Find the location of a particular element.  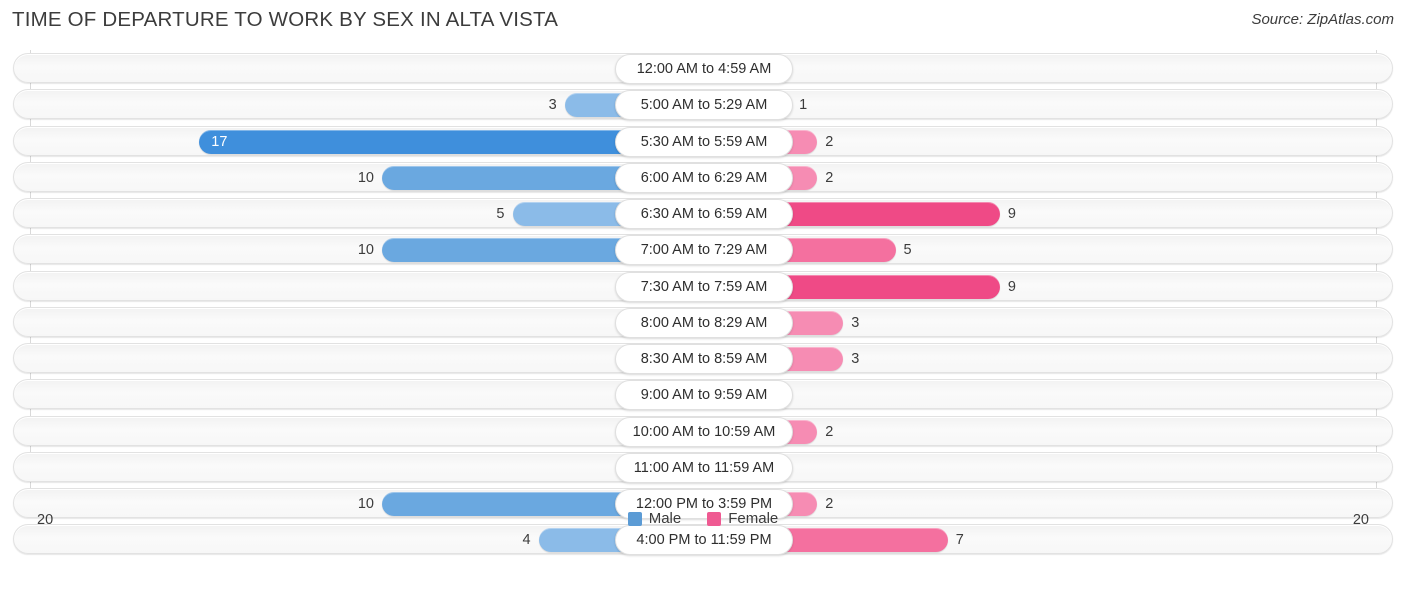

male-value-label: 5 is located at coordinates (500, 214).